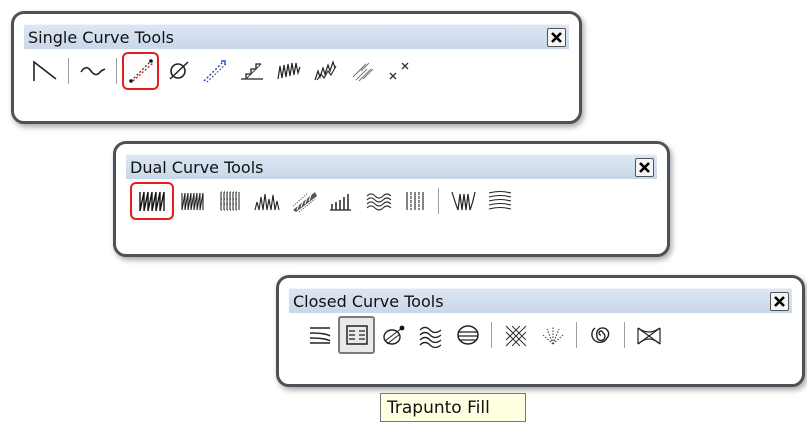 The height and width of the screenshot is (422, 807). Describe the element at coordinates (288, 71) in the screenshot. I see `sawtooth-wave-icon` at that location.